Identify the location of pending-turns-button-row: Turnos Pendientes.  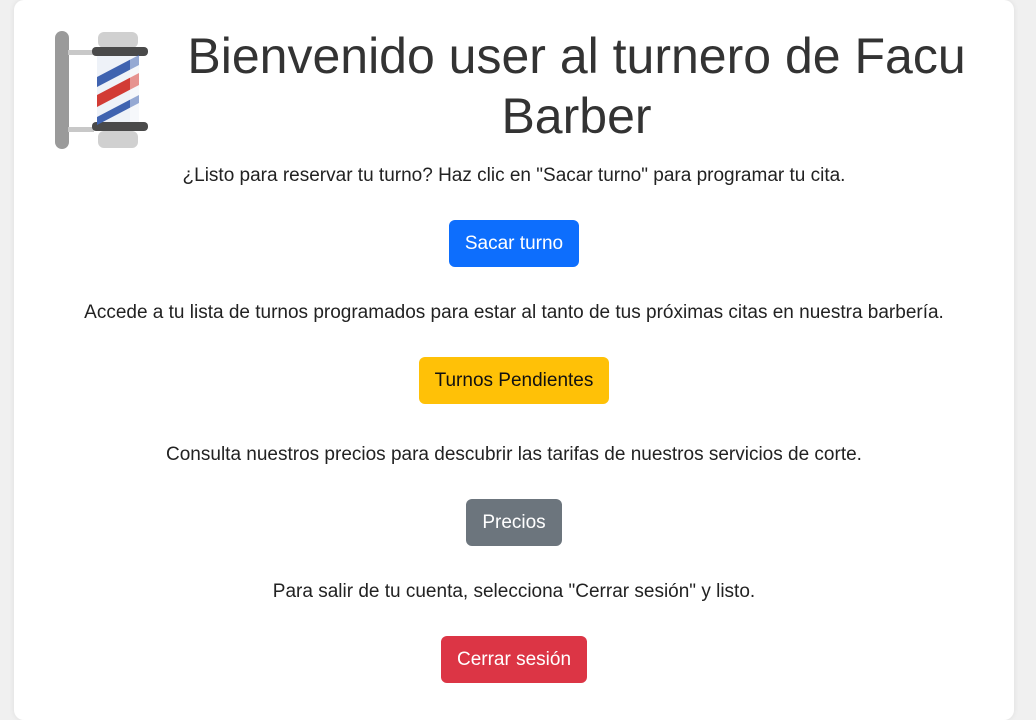
(514, 380).